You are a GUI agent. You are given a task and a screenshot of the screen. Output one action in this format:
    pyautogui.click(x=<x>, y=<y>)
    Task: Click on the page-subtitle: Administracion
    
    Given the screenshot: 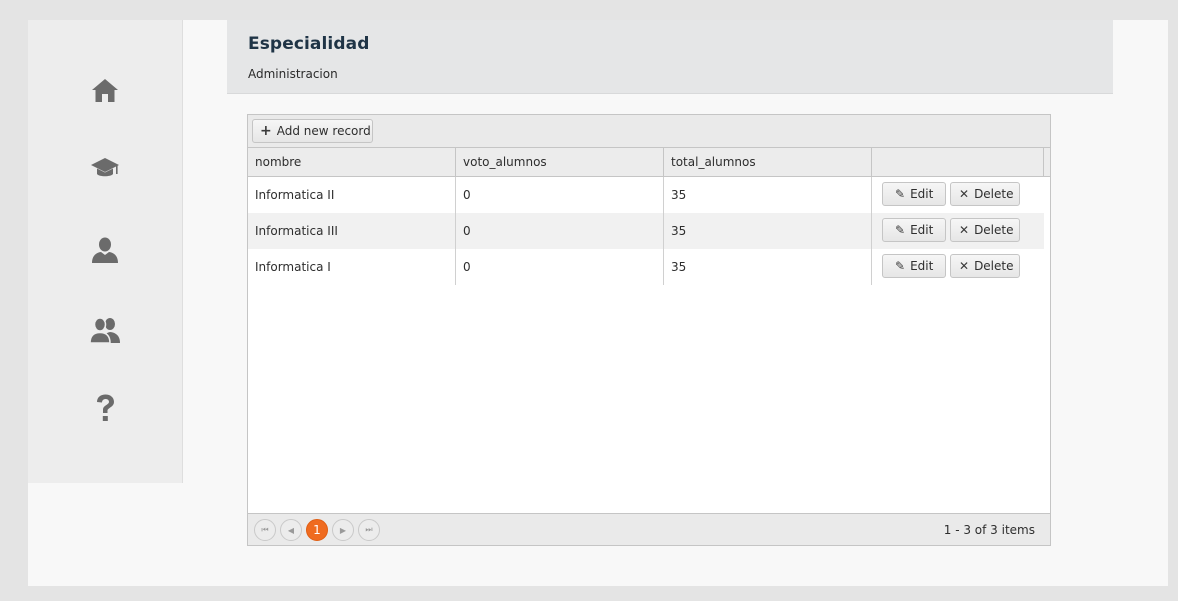 What is the action you would take?
    pyautogui.click(x=293, y=74)
    